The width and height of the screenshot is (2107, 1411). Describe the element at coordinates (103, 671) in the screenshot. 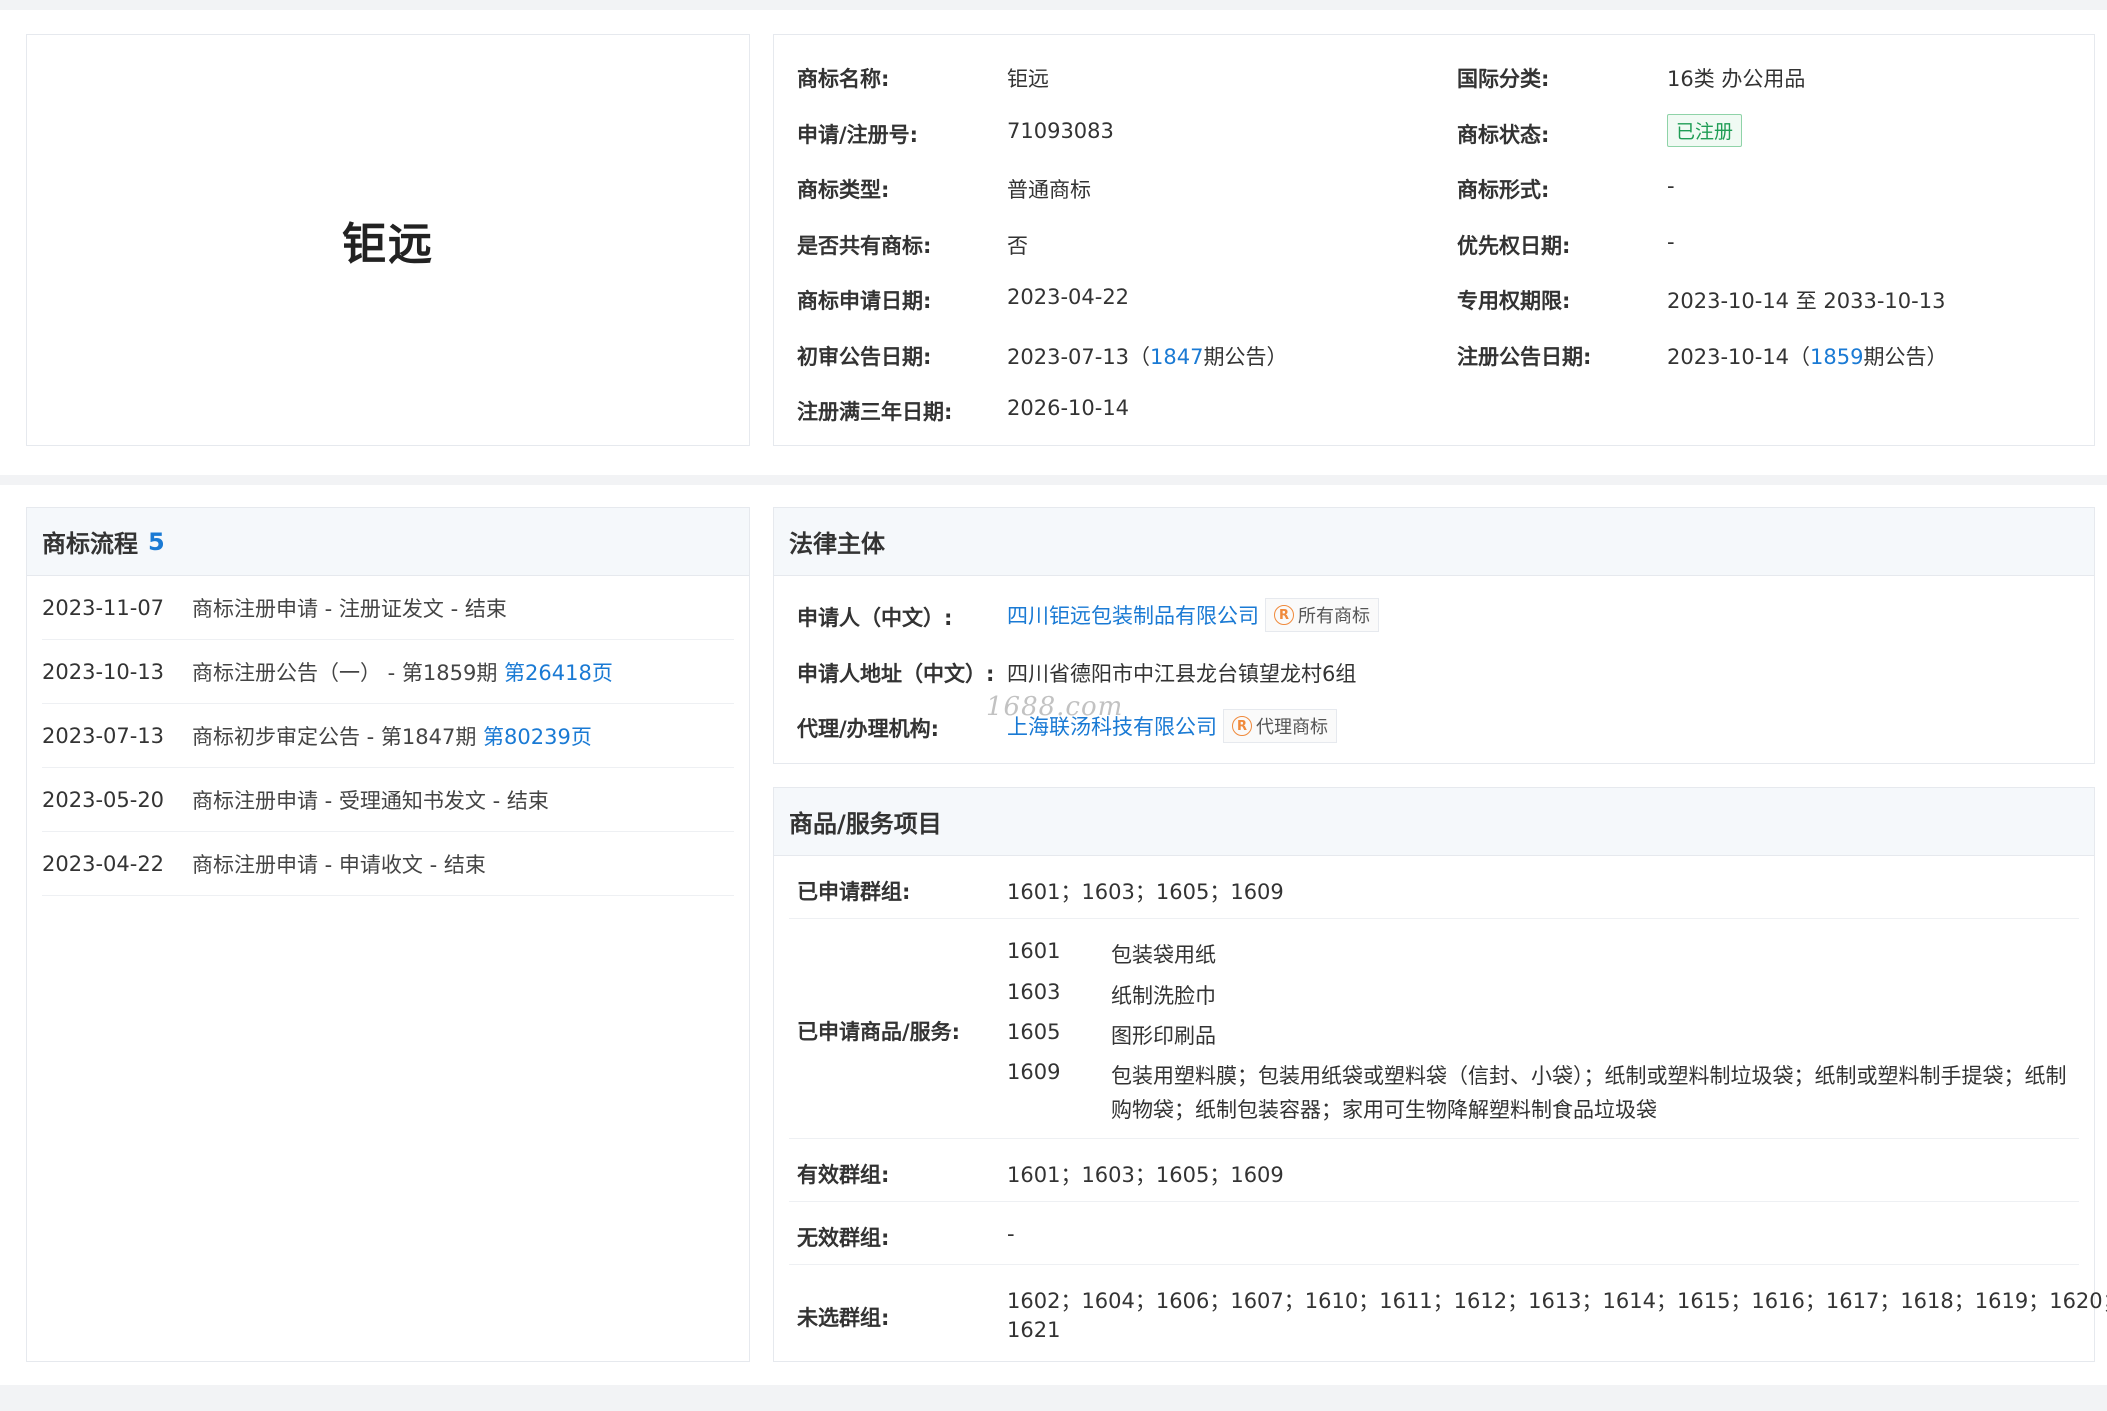

I see `flow-date: 2023-10-13` at that location.